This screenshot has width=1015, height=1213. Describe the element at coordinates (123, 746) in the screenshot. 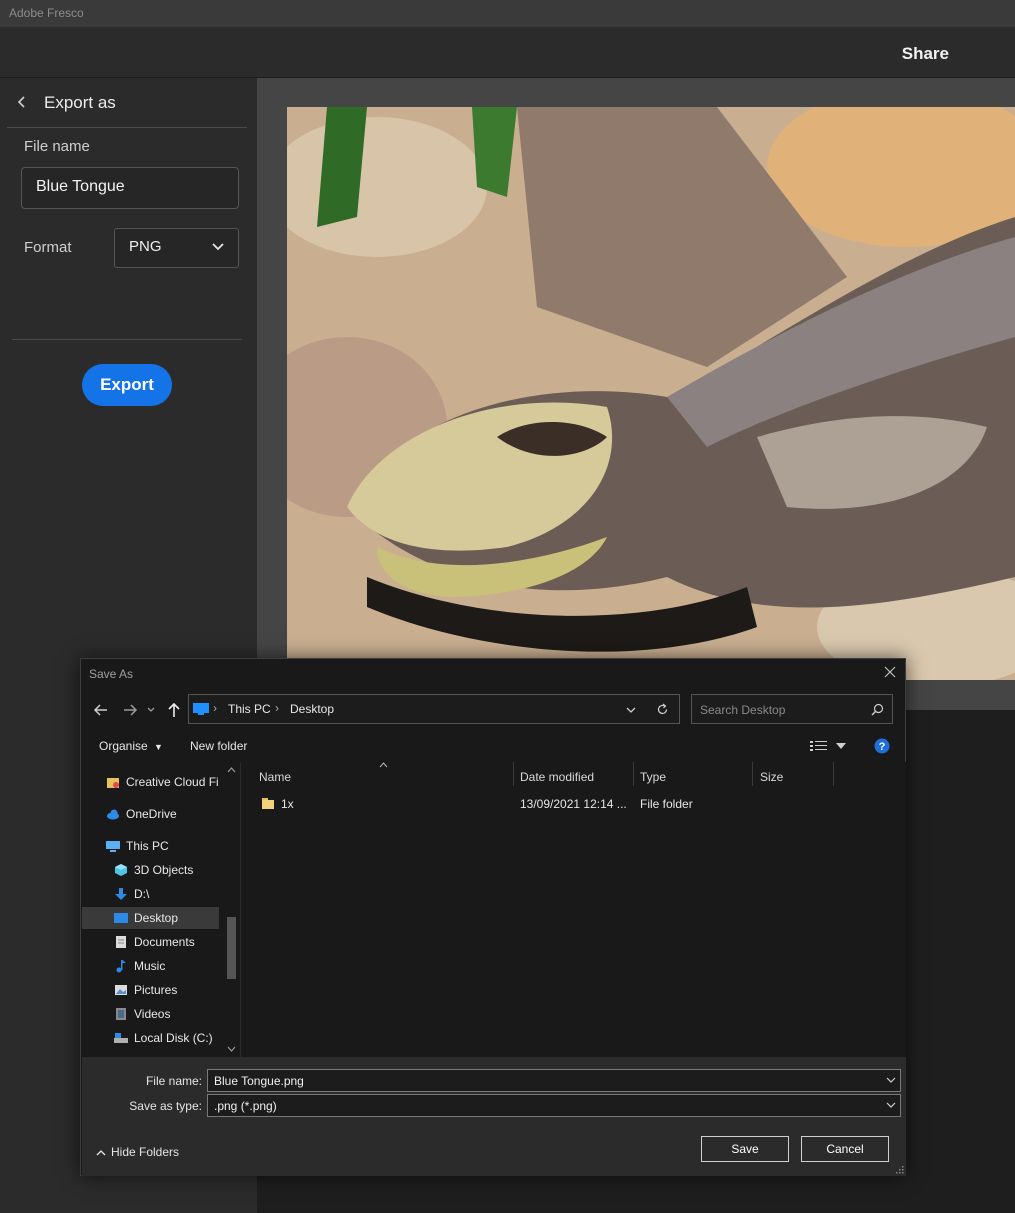

I see `organise-label: Organise` at that location.